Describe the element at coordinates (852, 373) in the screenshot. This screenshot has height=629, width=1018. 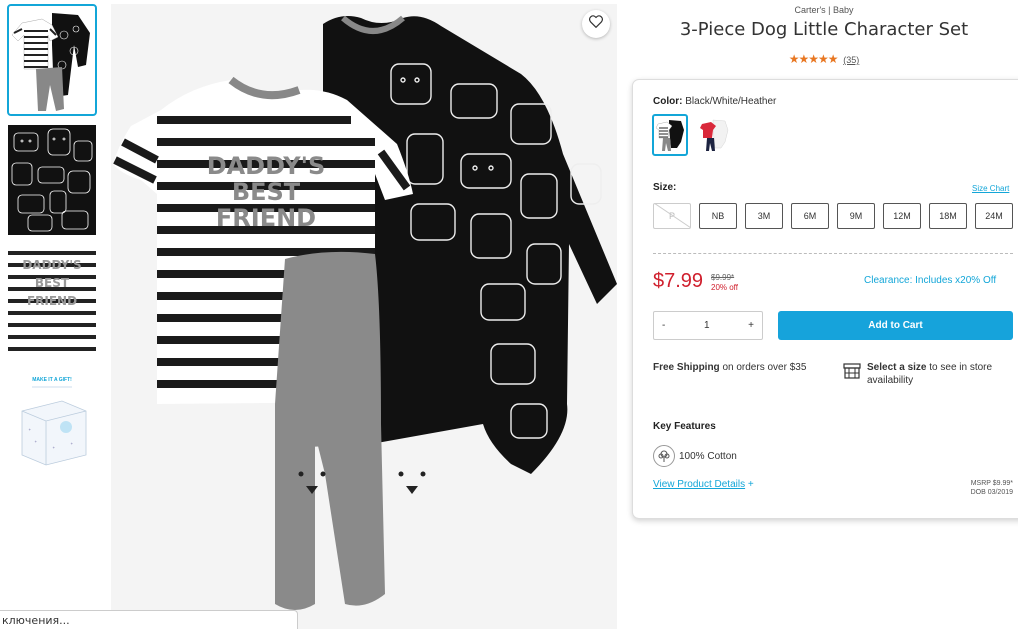
I see `store-icon` at that location.